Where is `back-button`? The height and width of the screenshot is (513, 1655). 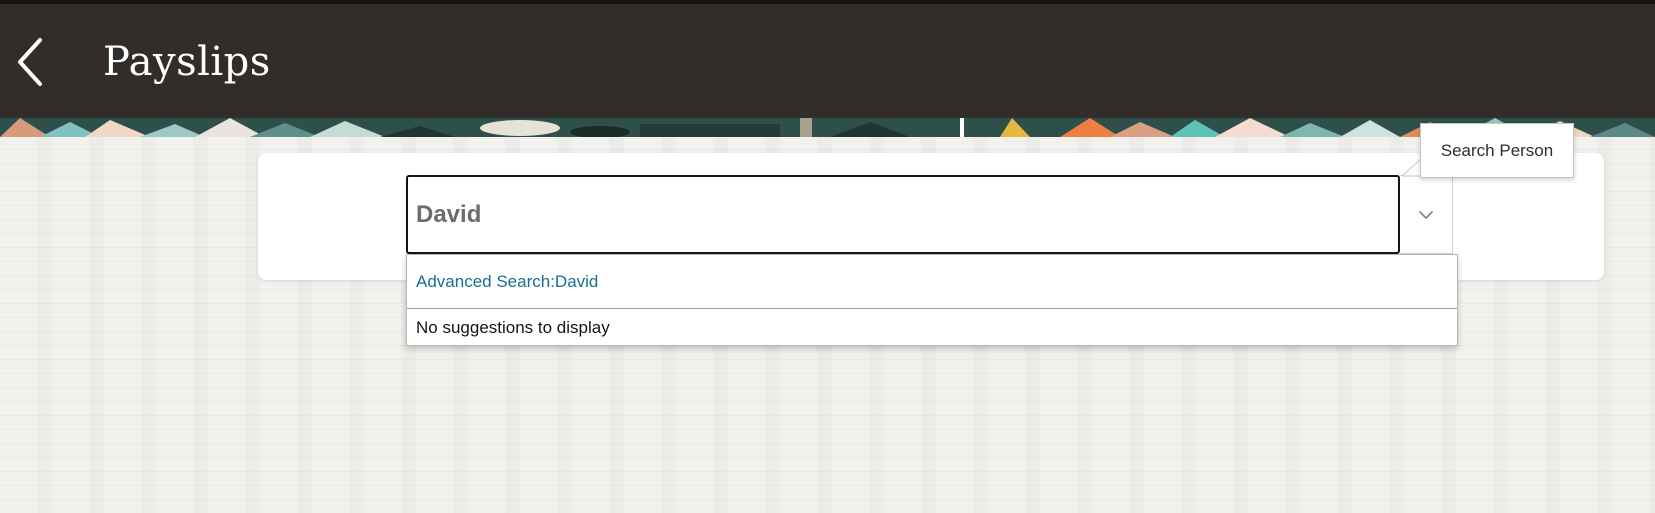
back-button is located at coordinates (32, 62).